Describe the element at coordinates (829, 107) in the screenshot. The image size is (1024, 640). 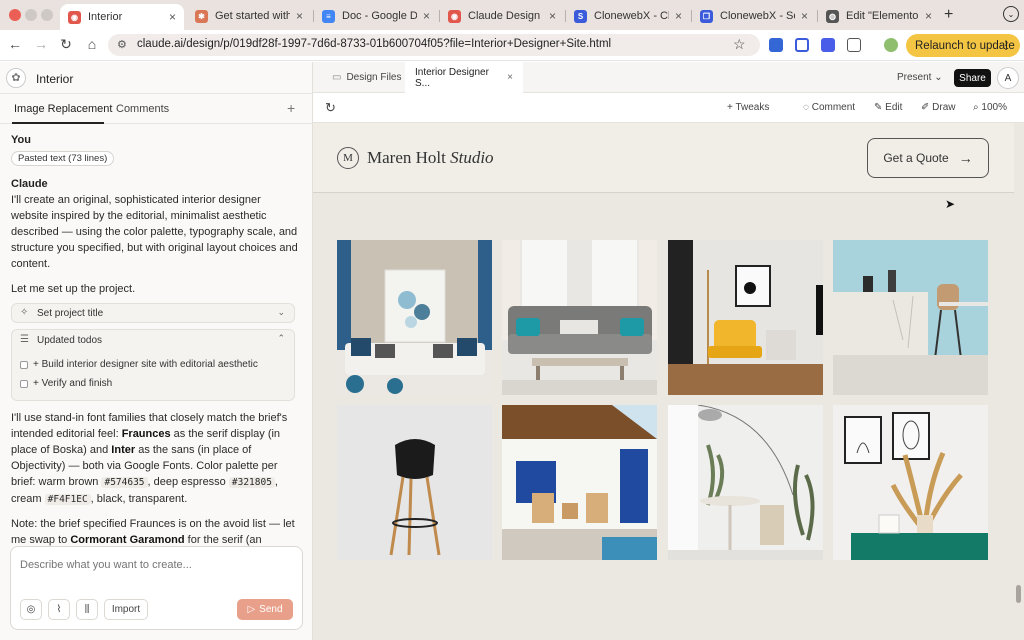
I see `comment-button: ◌ Comment` at that location.